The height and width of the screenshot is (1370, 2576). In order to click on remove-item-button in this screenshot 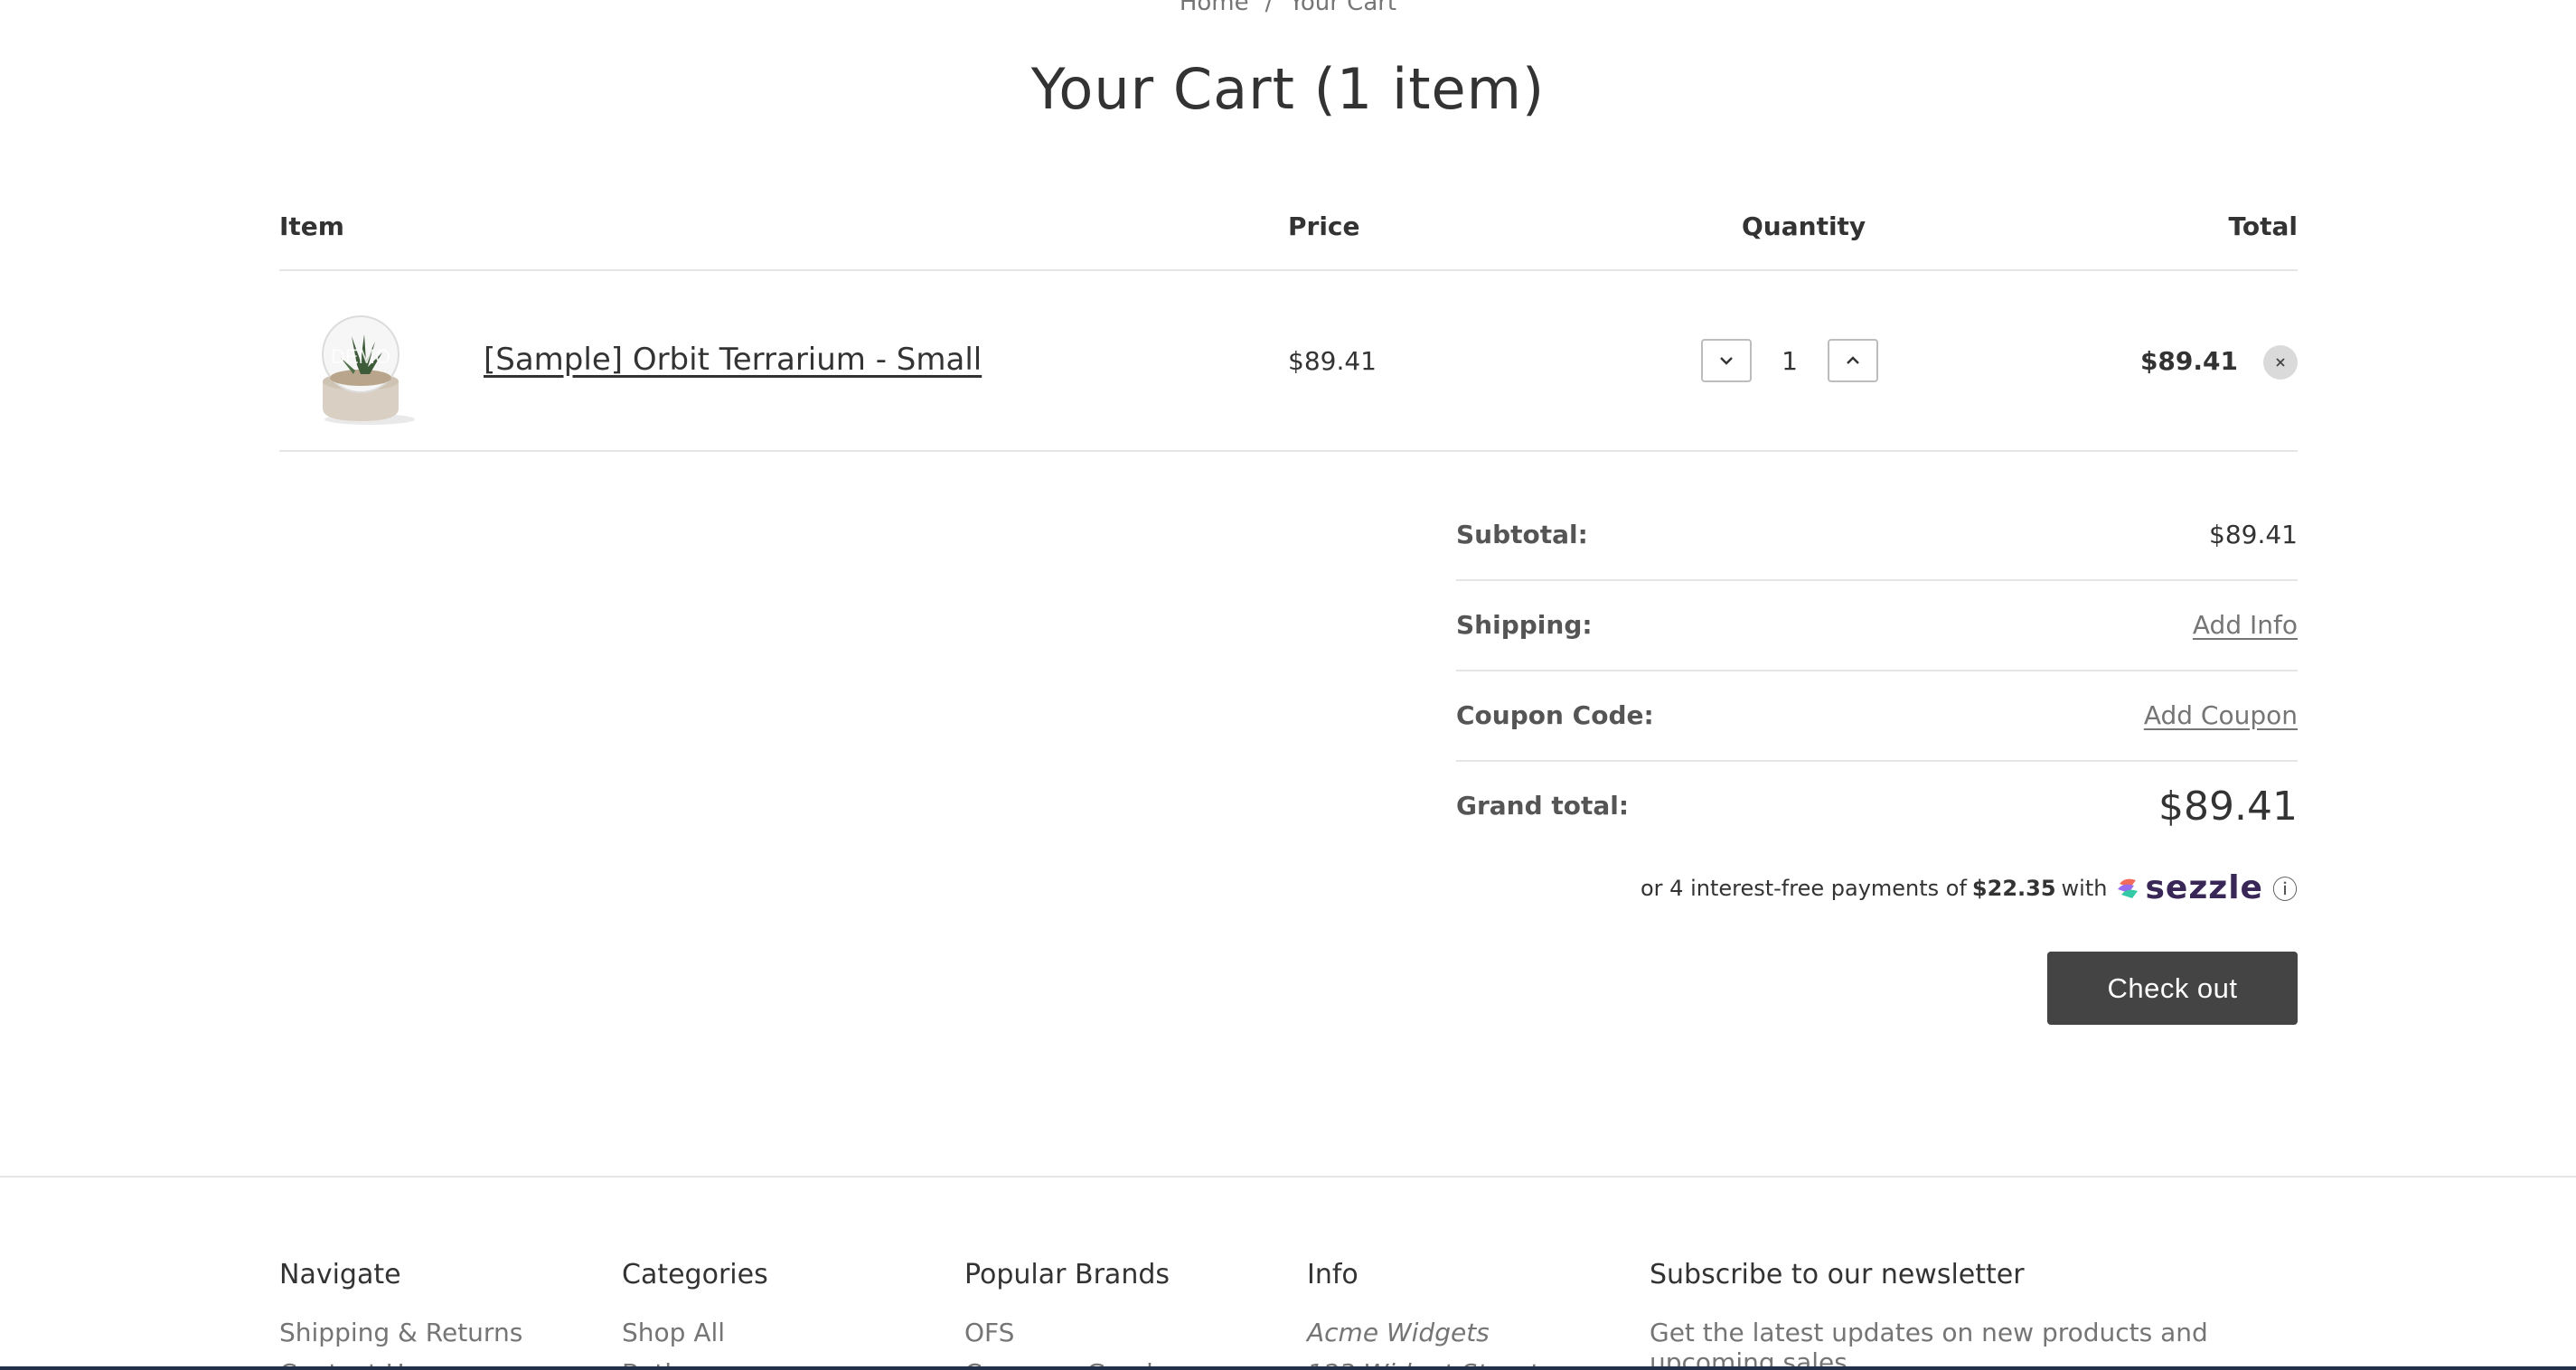, I will do `click(2280, 362)`.